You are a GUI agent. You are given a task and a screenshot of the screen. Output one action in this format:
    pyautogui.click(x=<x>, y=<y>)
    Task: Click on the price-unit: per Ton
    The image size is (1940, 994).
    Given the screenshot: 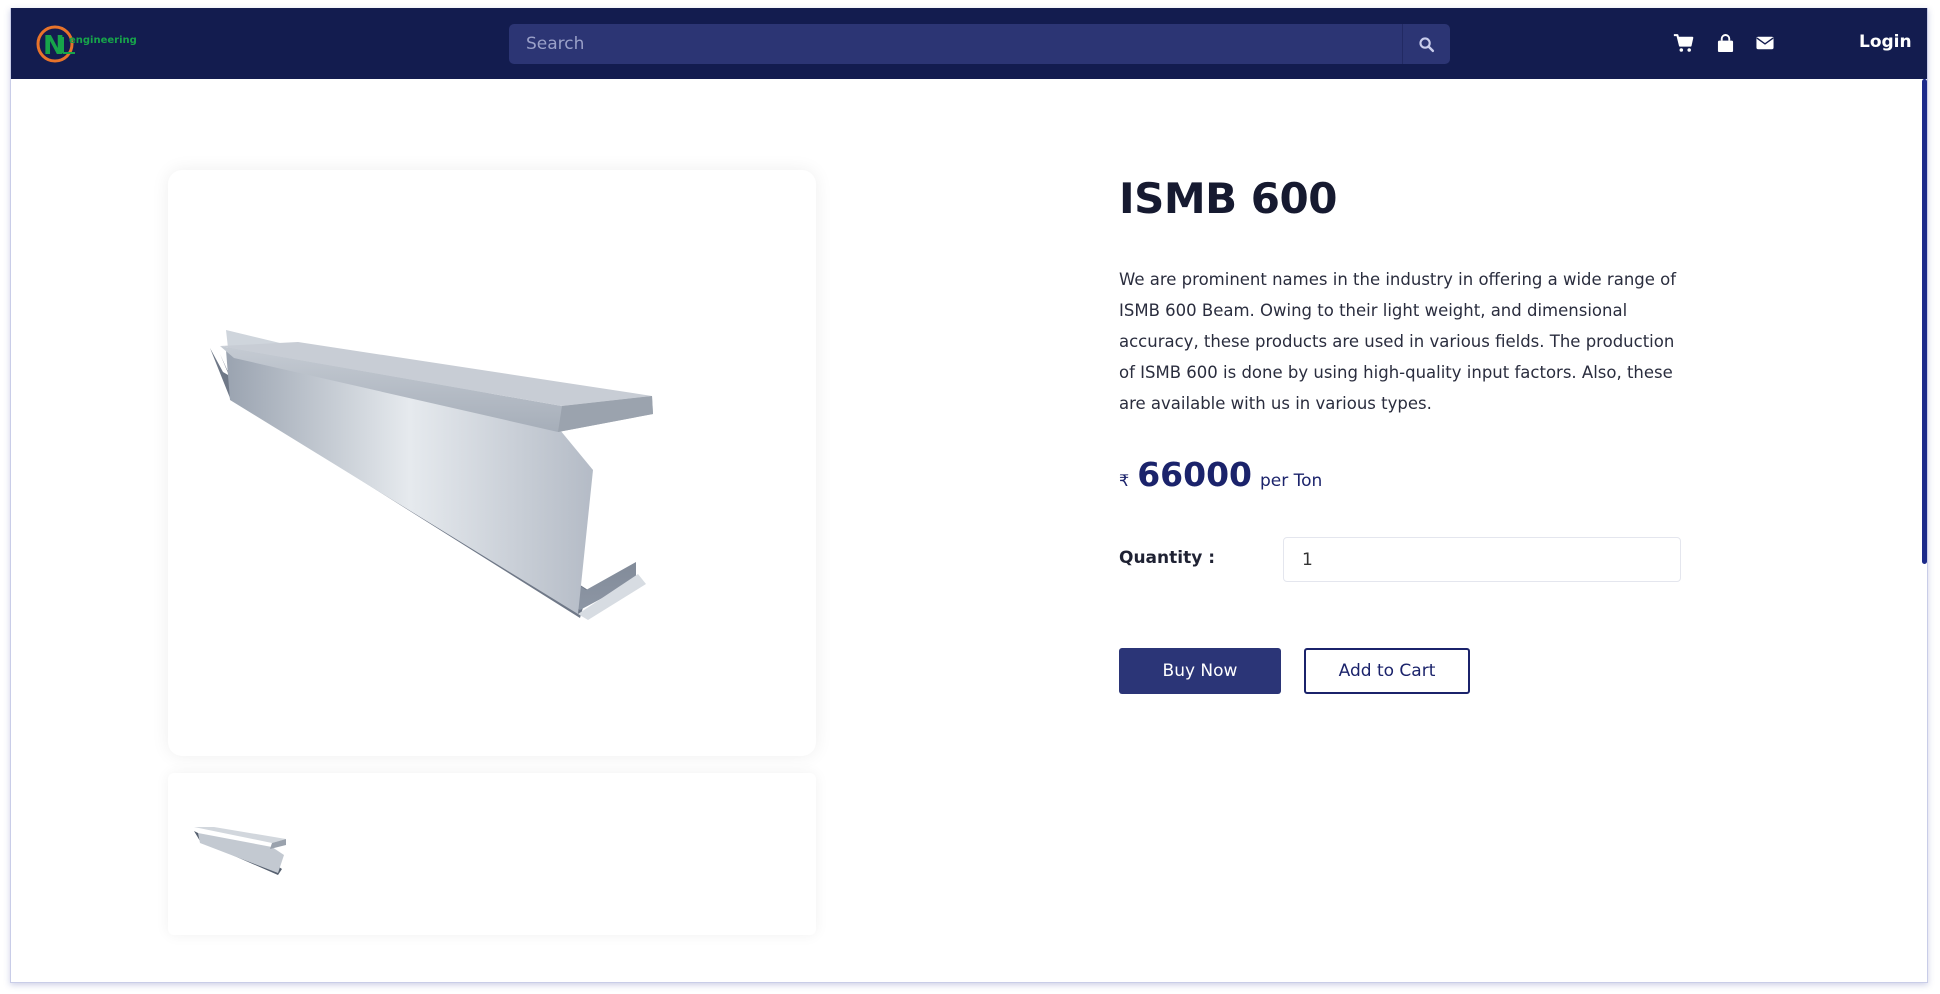 What is the action you would take?
    pyautogui.click(x=1291, y=481)
    